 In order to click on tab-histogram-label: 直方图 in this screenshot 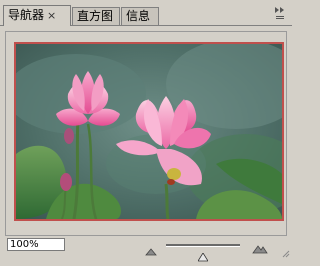, I will do `click(95, 16)`.